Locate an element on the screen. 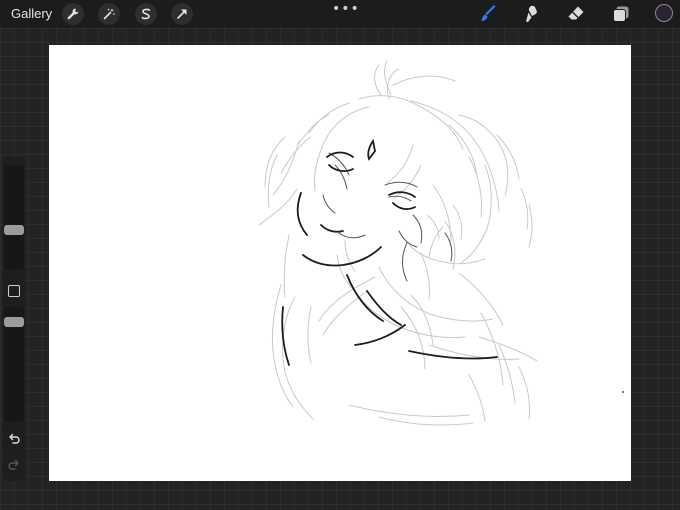 Image resolution: width=680 pixels, height=510 pixels. selection-s-icon is located at coordinates (146, 14).